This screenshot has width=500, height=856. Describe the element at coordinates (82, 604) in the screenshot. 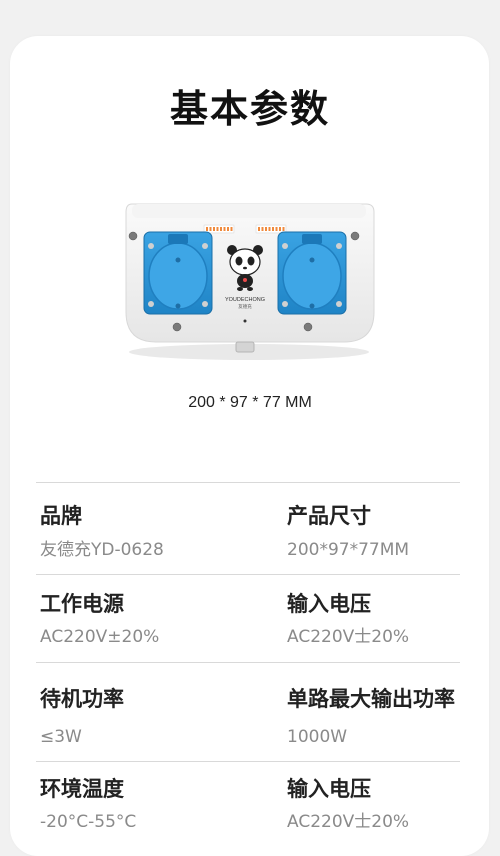

I see `spec-label-power-supply: 工作电源` at that location.